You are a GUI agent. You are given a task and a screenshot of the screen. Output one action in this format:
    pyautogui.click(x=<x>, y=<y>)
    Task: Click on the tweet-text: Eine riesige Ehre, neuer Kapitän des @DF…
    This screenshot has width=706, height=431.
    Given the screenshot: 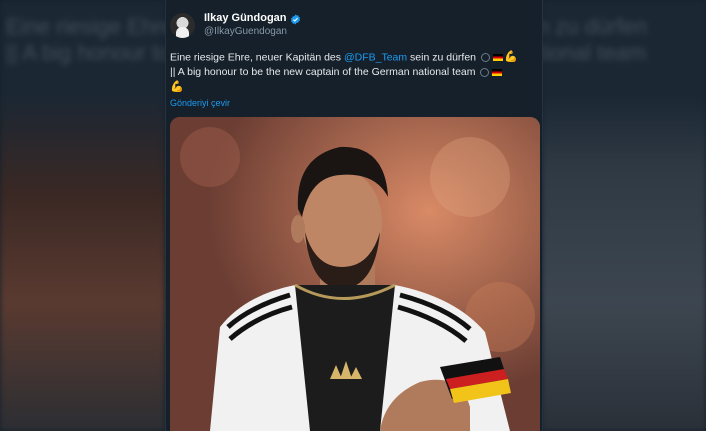 What is the action you would take?
    pyautogui.click(x=355, y=73)
    